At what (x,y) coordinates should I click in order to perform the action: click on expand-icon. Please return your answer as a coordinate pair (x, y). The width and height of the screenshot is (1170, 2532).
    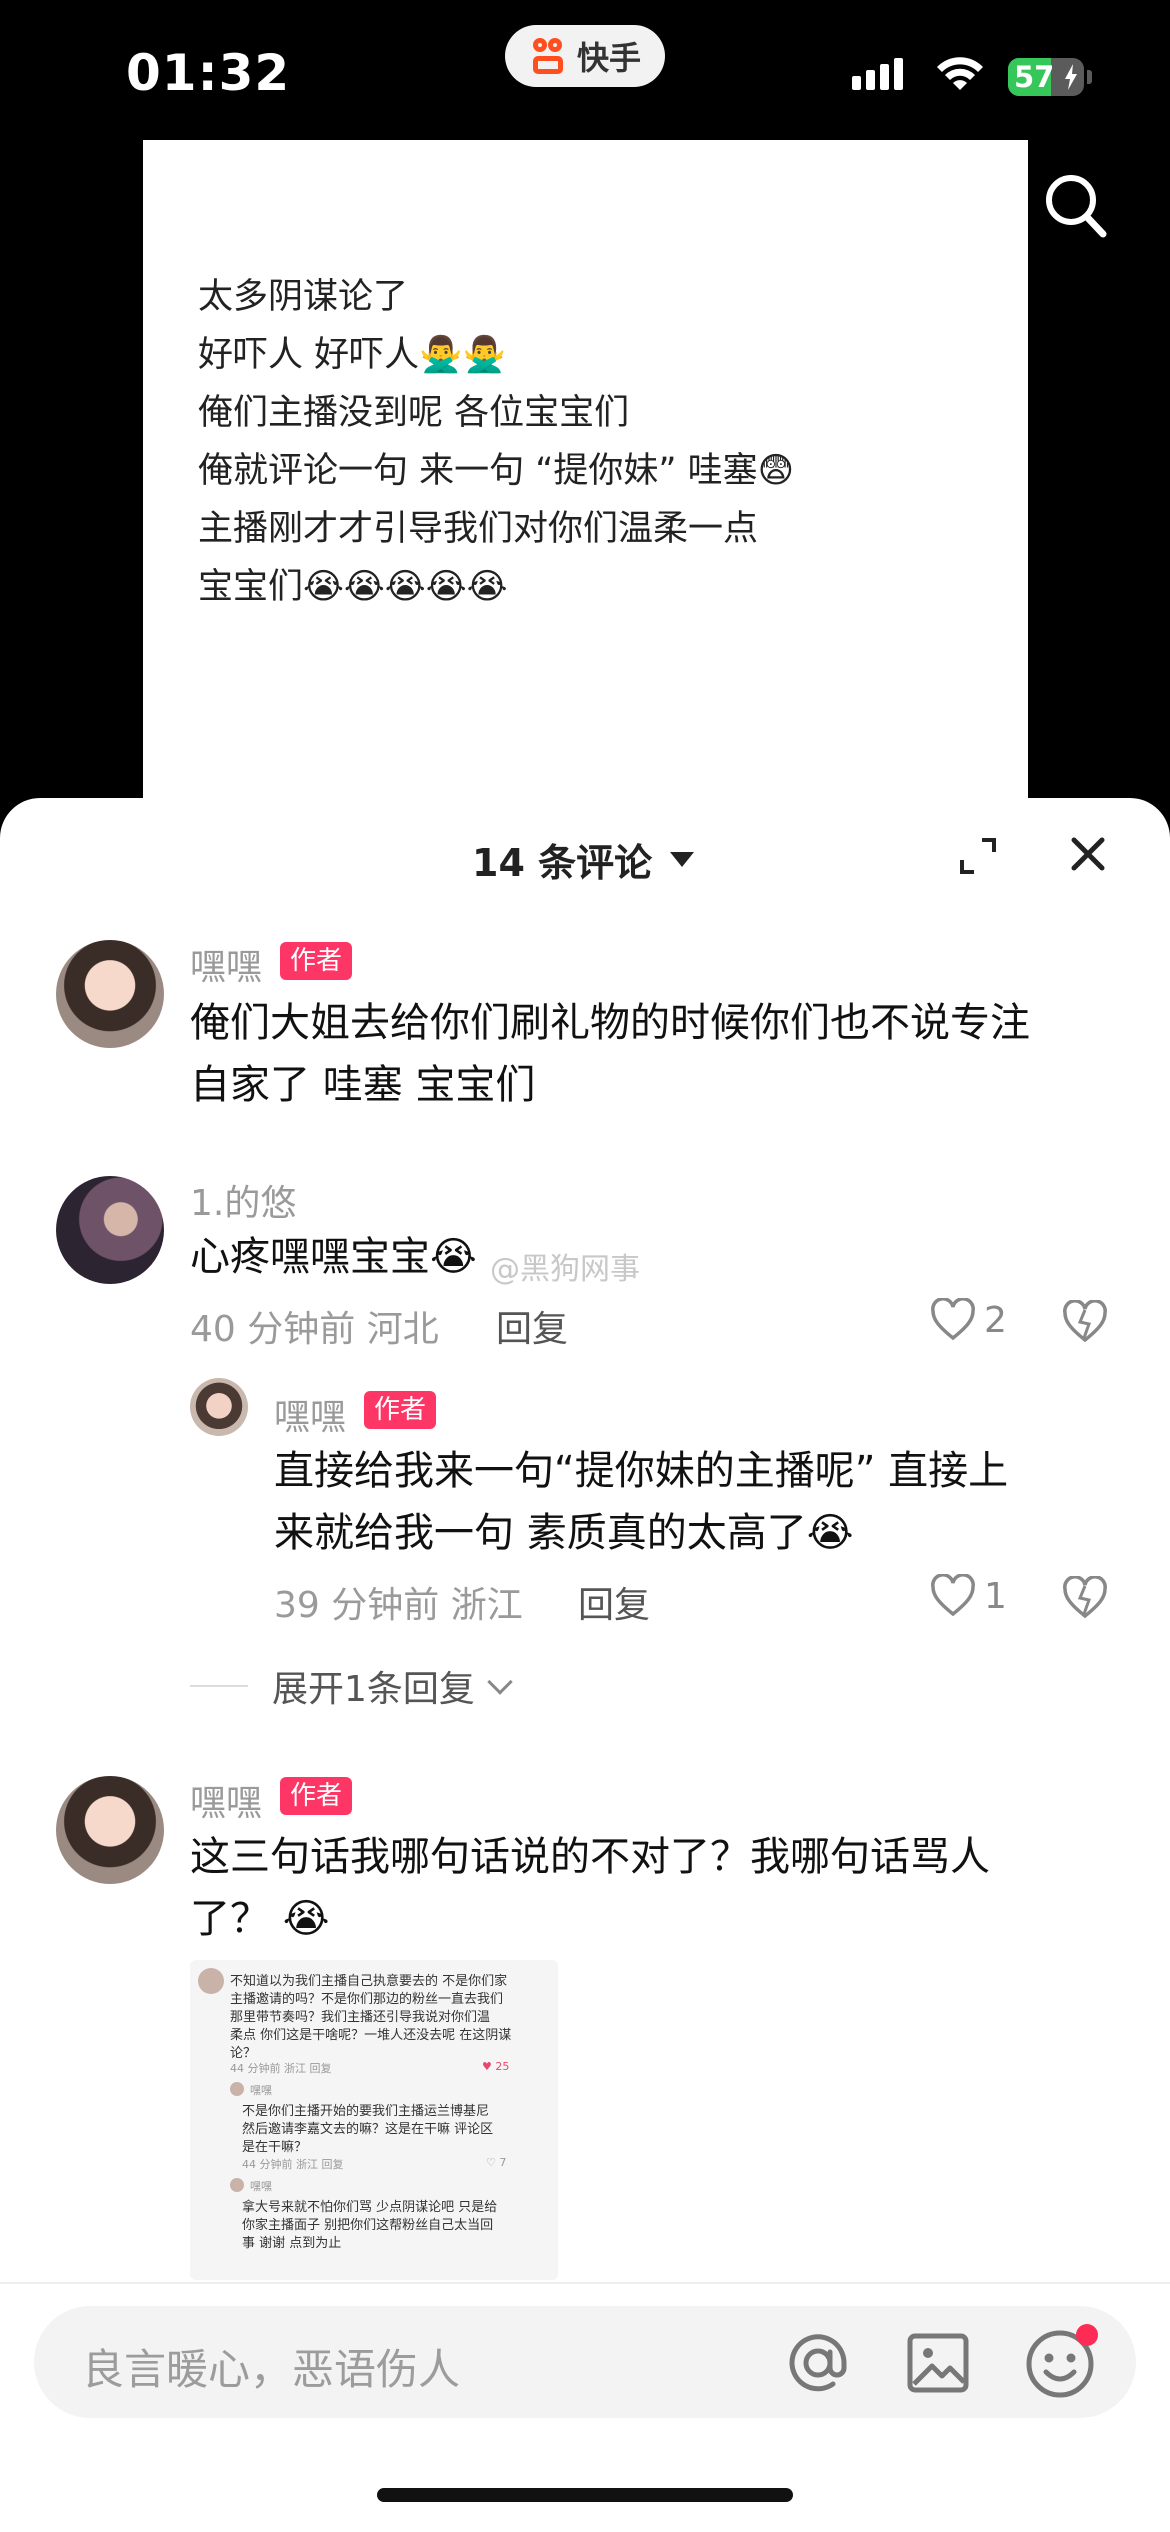
    Looking at the image, I should click on (978, 856).